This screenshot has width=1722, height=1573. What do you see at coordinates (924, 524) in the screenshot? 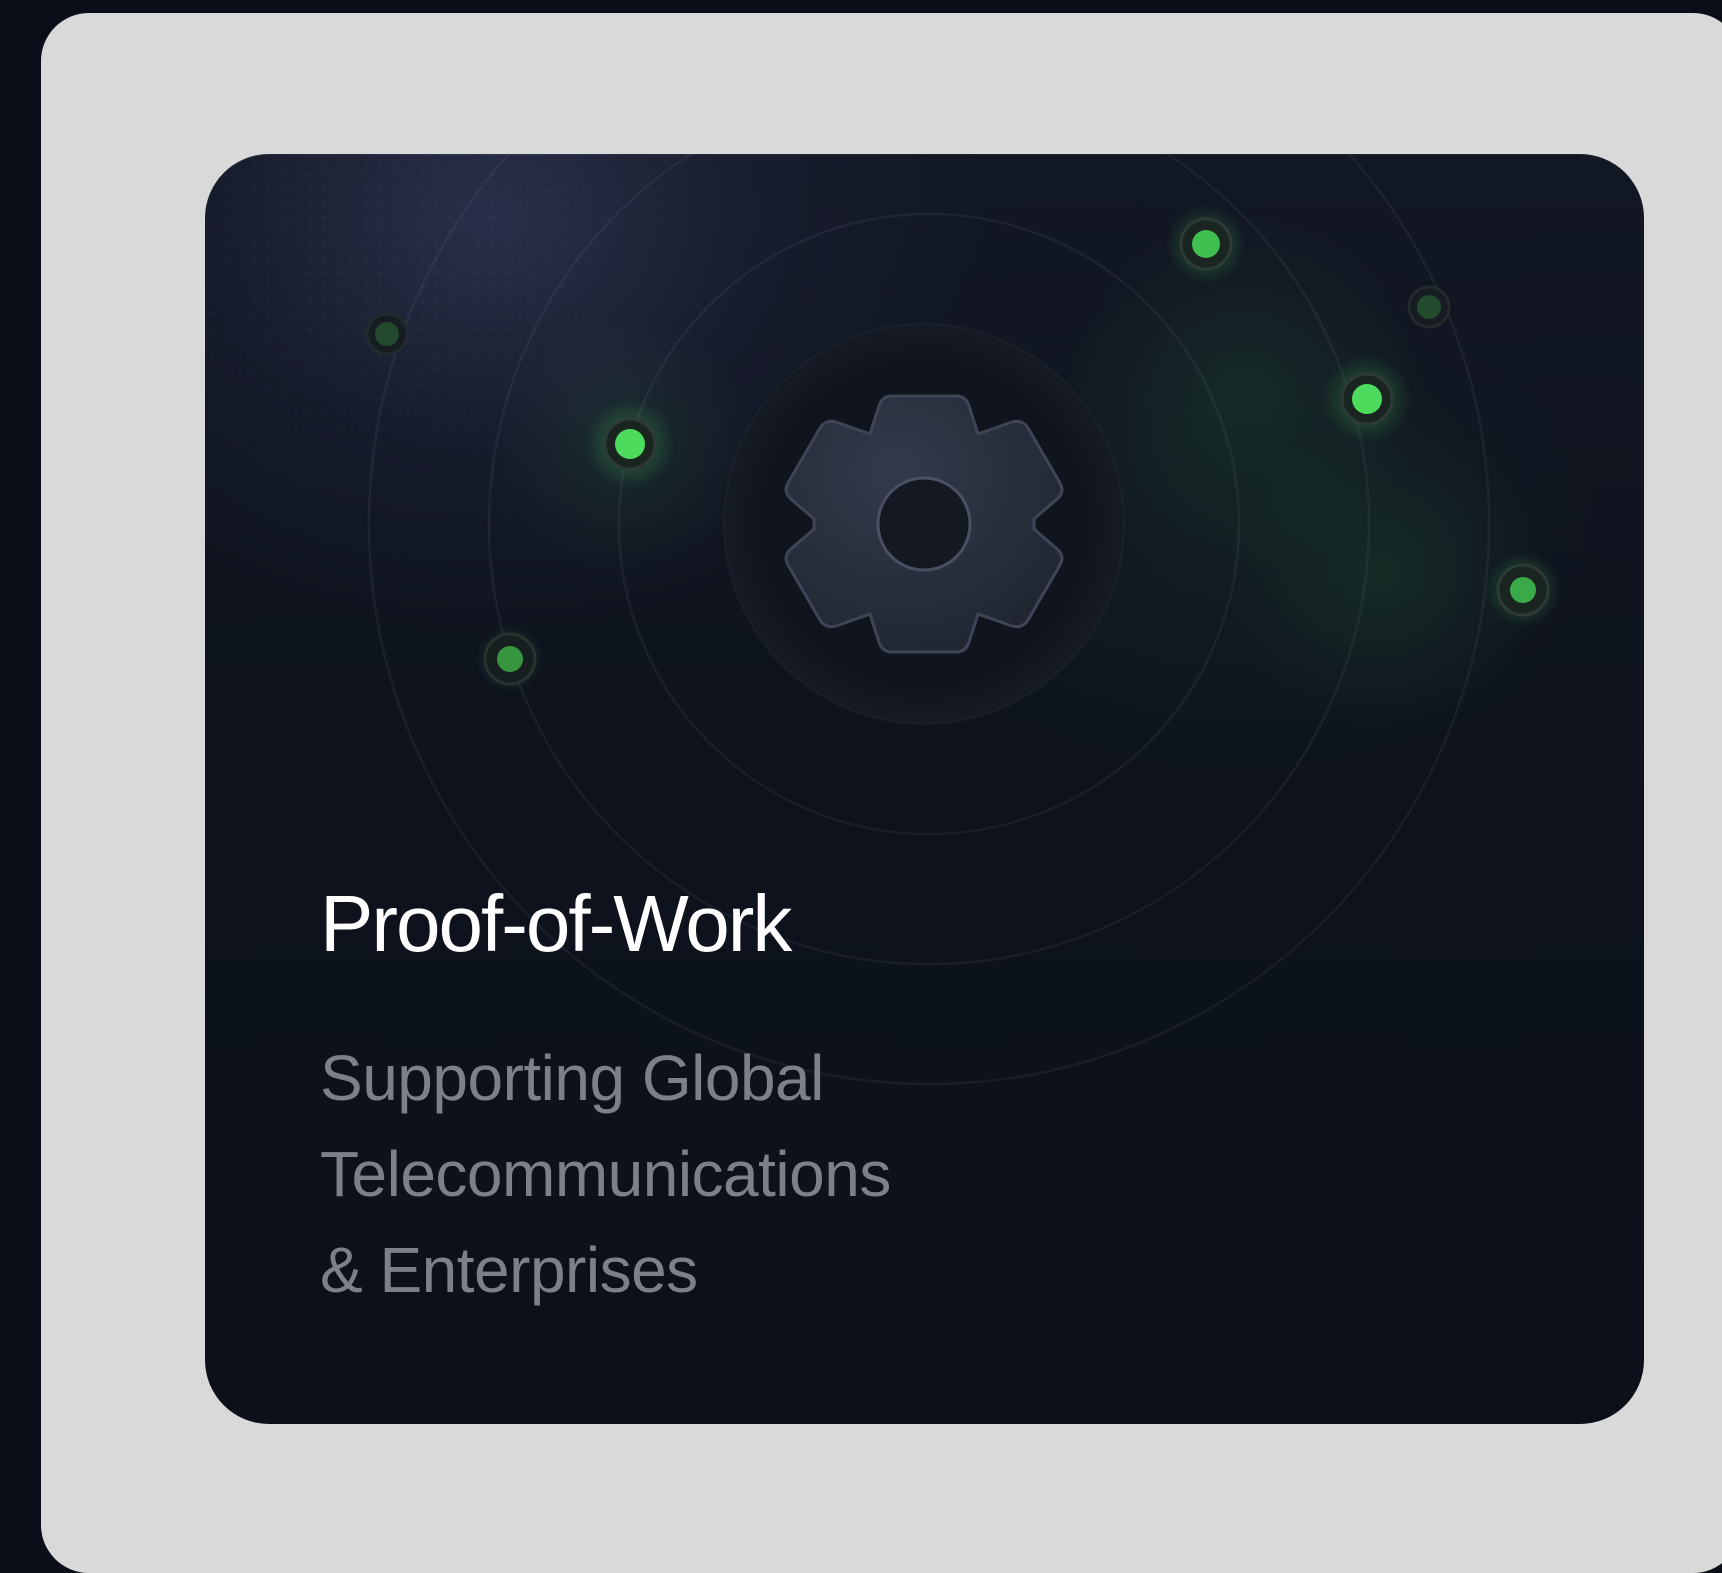
I see `gear-icon` at bounding box center [924, 524].